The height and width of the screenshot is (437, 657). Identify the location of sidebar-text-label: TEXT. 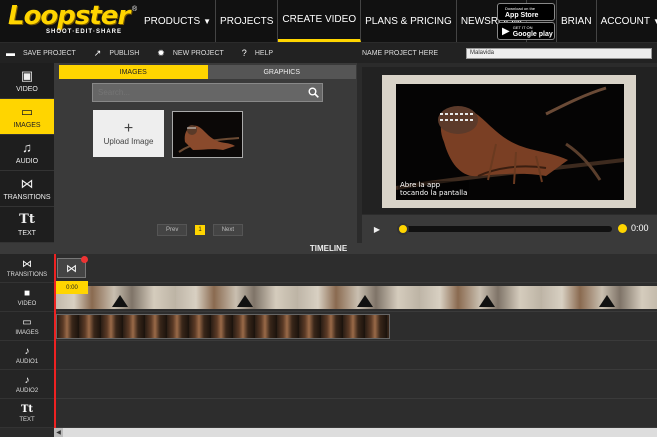
(27, 233).